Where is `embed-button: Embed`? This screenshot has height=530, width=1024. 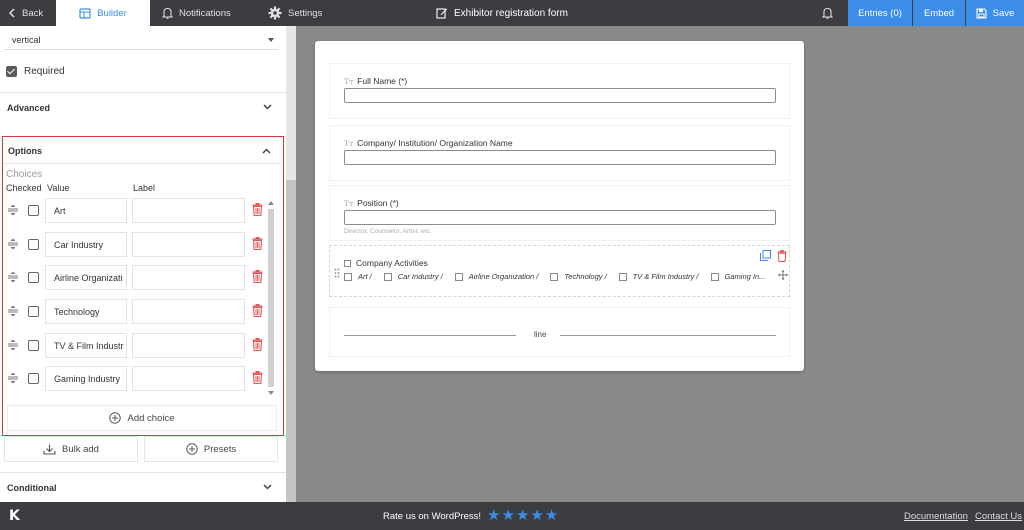 embed-button: Embed is located at coordinates (939, 13).